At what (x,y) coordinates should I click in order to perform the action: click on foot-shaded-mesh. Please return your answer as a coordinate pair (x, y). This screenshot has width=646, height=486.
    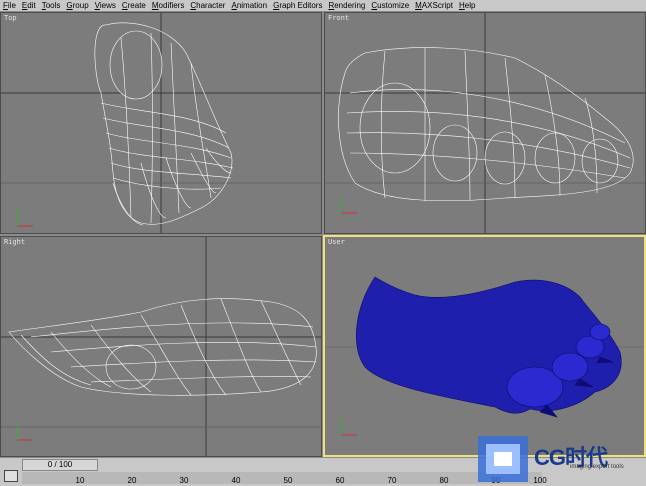
    Looking at the image, I should click on (489, 347).